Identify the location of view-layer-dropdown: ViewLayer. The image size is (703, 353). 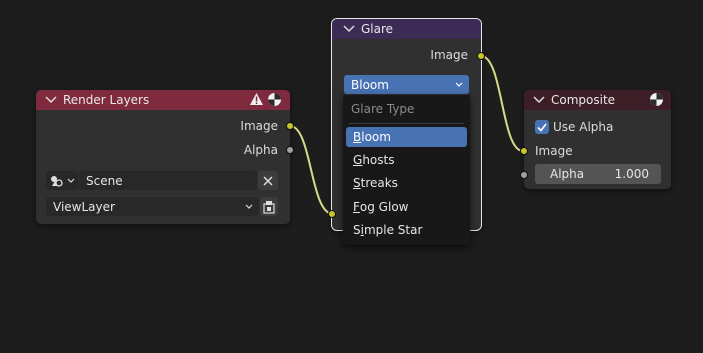
(152, 206).